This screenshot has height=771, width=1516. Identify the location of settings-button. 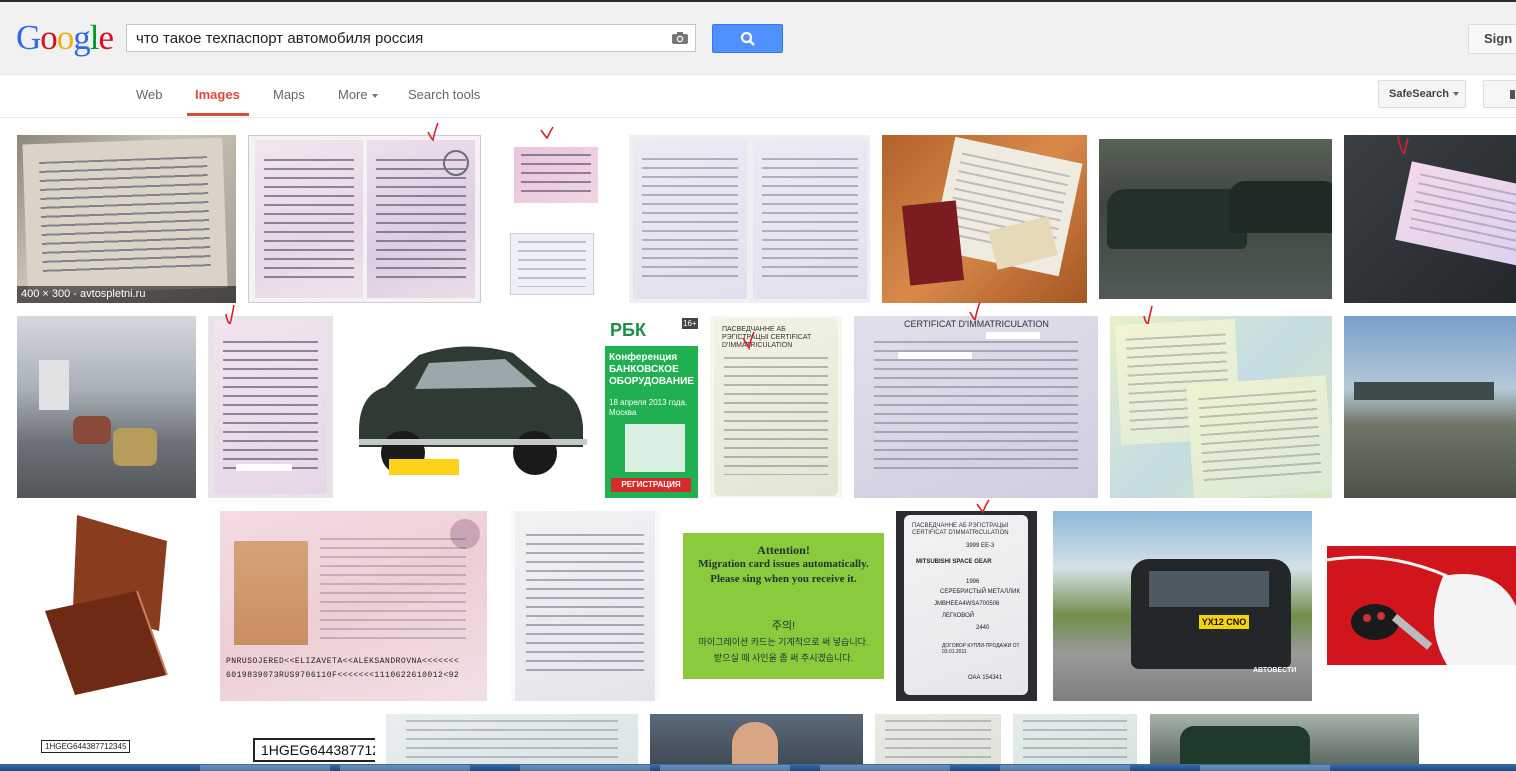
(1499, 94).